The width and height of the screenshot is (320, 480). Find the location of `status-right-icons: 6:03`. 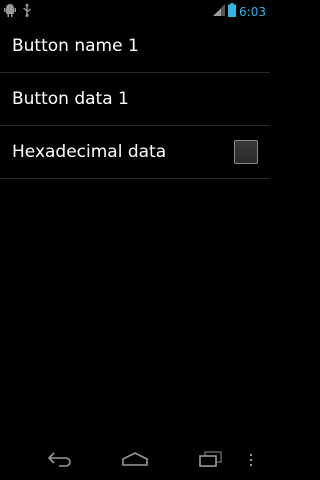

status-right-icons: 6:03 is located at coordinates (239, 11).